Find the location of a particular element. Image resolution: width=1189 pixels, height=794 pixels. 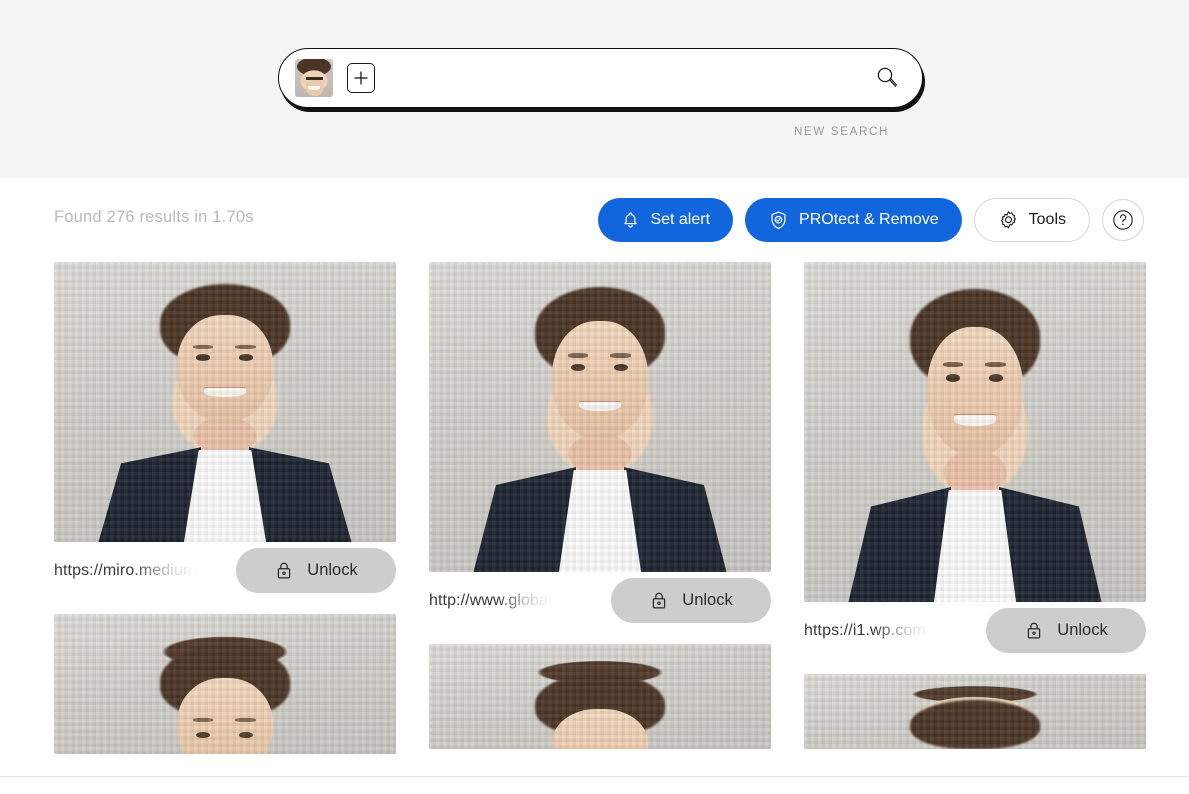

query-face-eyes is located at coordinates (314, 78).